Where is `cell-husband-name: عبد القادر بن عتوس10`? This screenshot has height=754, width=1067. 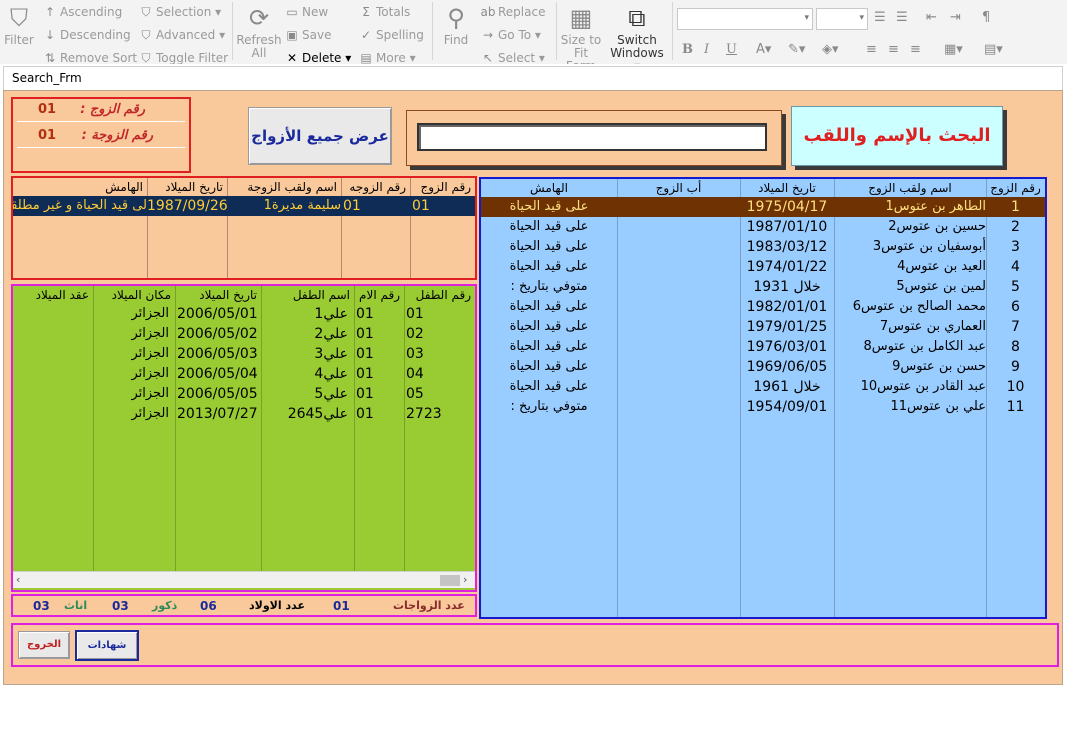 cell-husband-name: عبد القادر بن عتوس10 is located at coordinates (910, 387).